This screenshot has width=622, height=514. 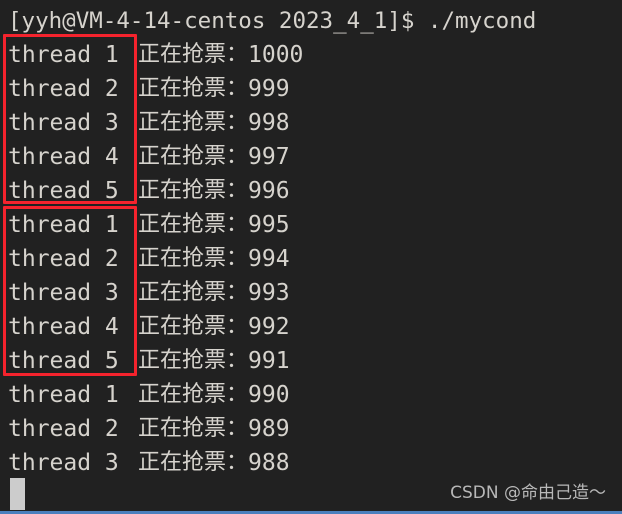 What do you see at coordinates (315, 123) in the screenshot?
I see `output-row: thread 3 正在抢票： 998` at bounding box center [315, 123].